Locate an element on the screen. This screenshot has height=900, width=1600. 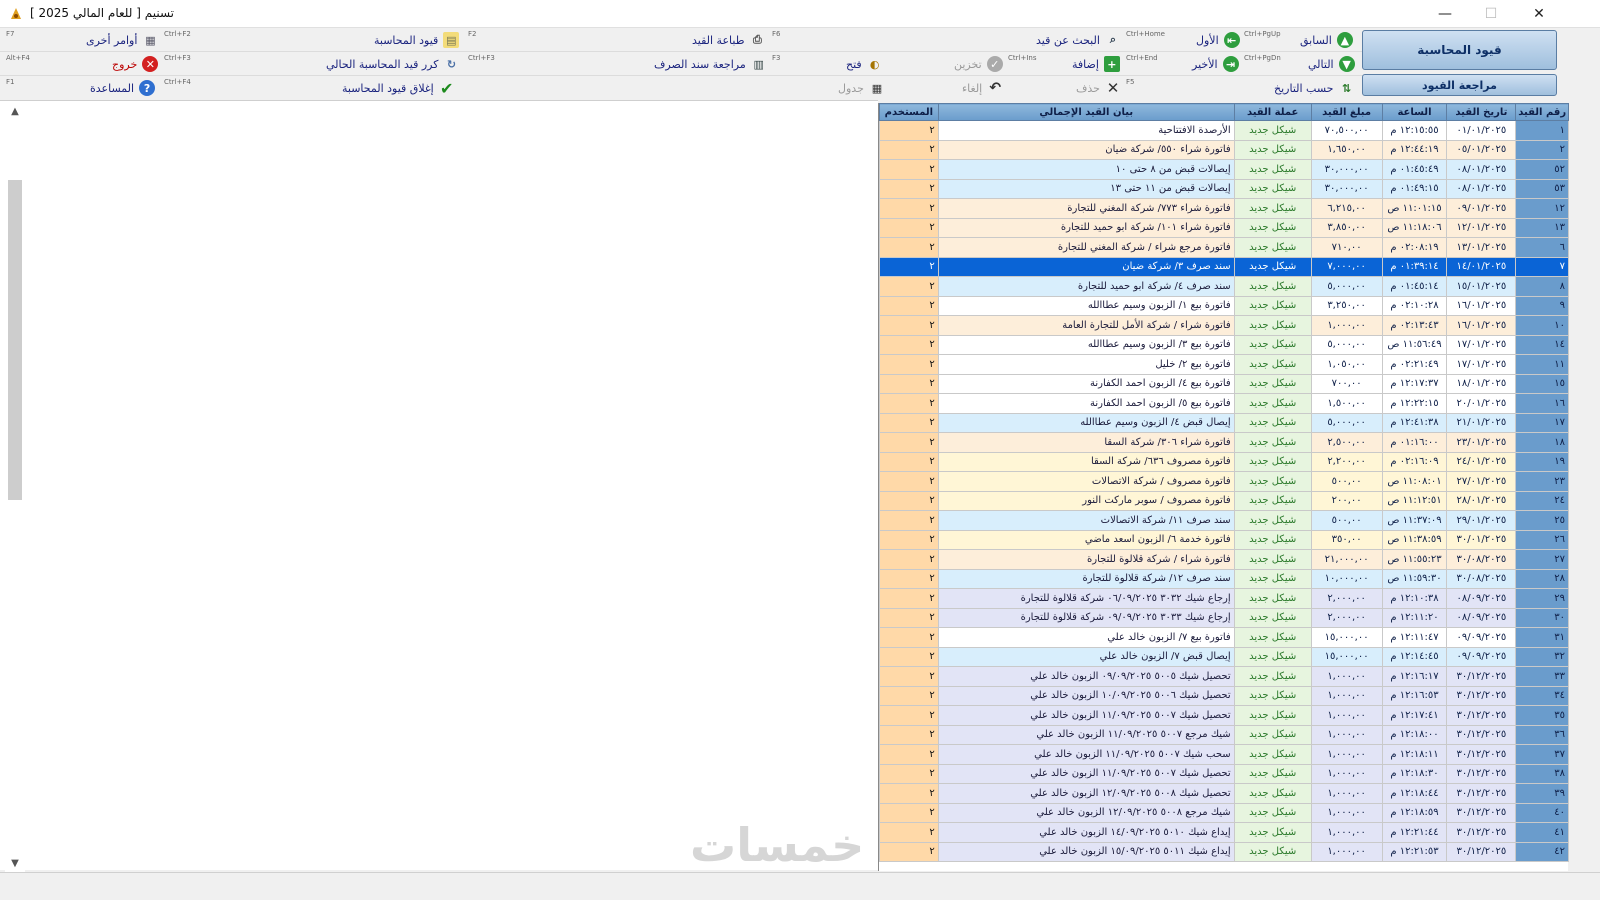
column-header-date: تاريخ القيد is located at coordinates (1481, 112).